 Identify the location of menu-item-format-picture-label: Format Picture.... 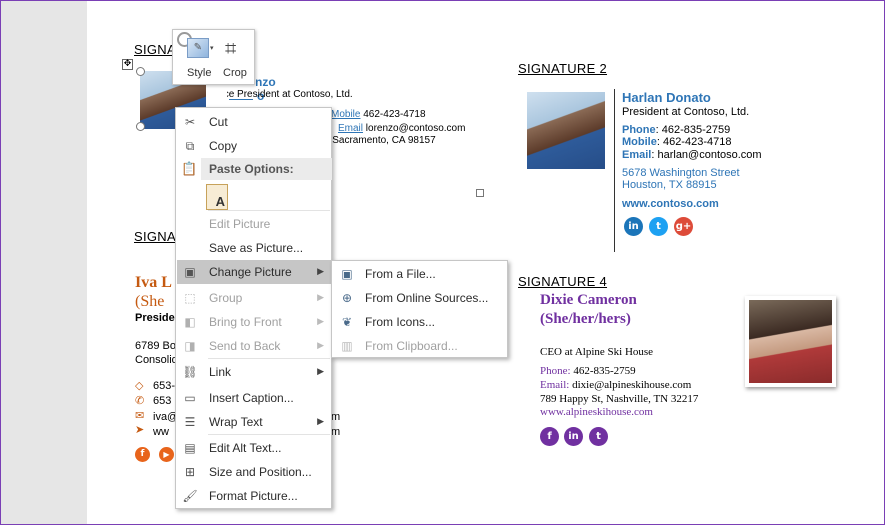
(253, 496).